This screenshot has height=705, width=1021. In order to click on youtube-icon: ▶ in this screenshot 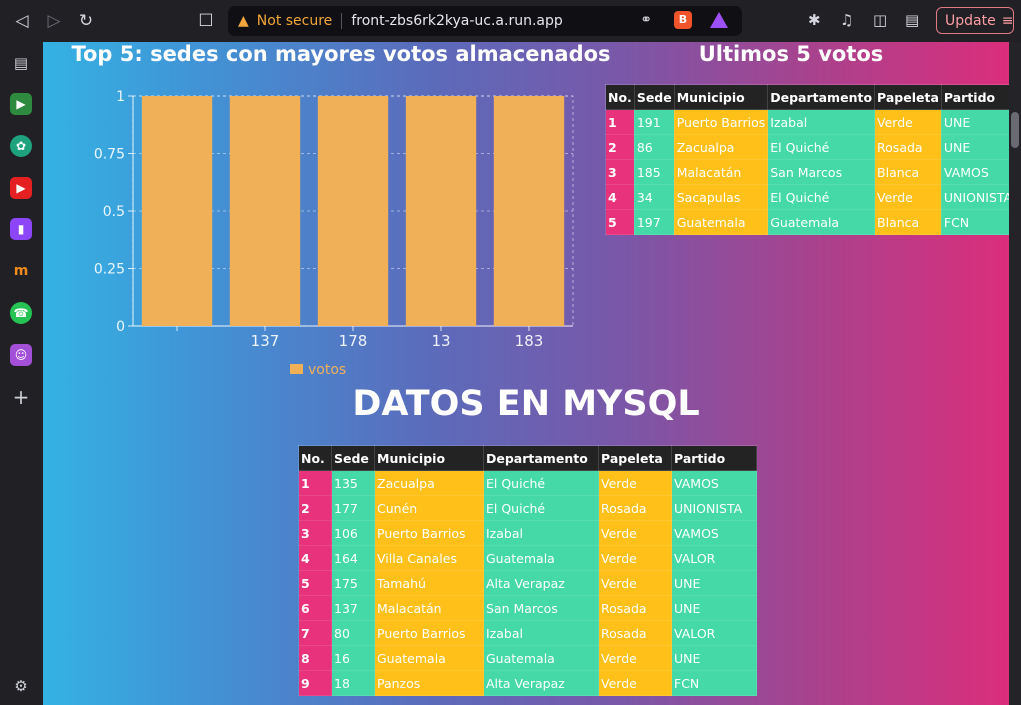, I will do `click(21, 188)`.